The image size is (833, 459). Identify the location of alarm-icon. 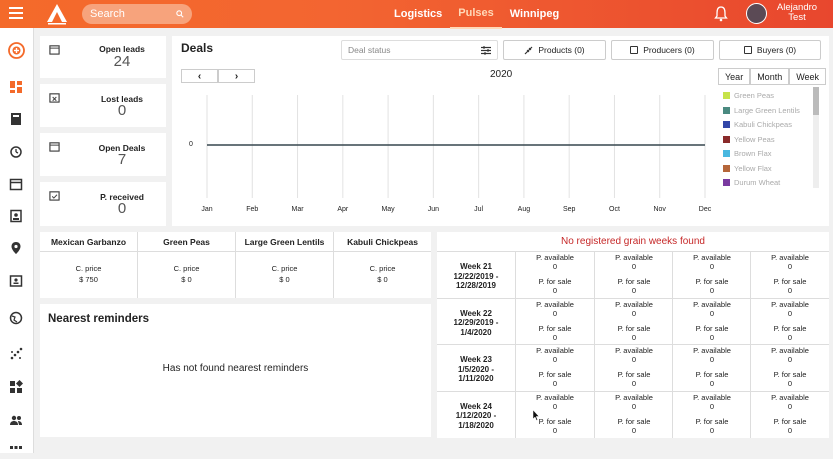
(16, 151).